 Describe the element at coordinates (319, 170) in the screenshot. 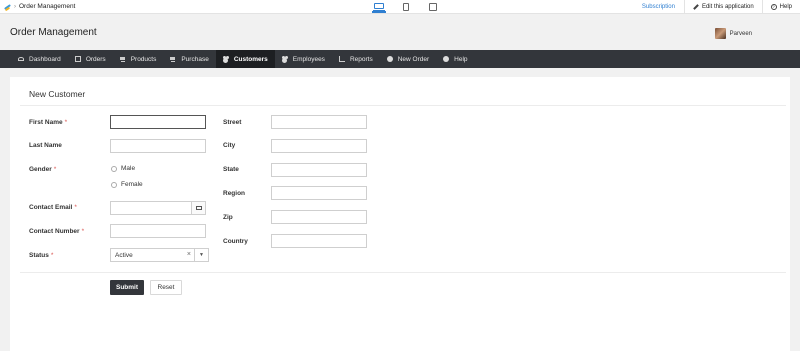

I see `state-input` at that location.